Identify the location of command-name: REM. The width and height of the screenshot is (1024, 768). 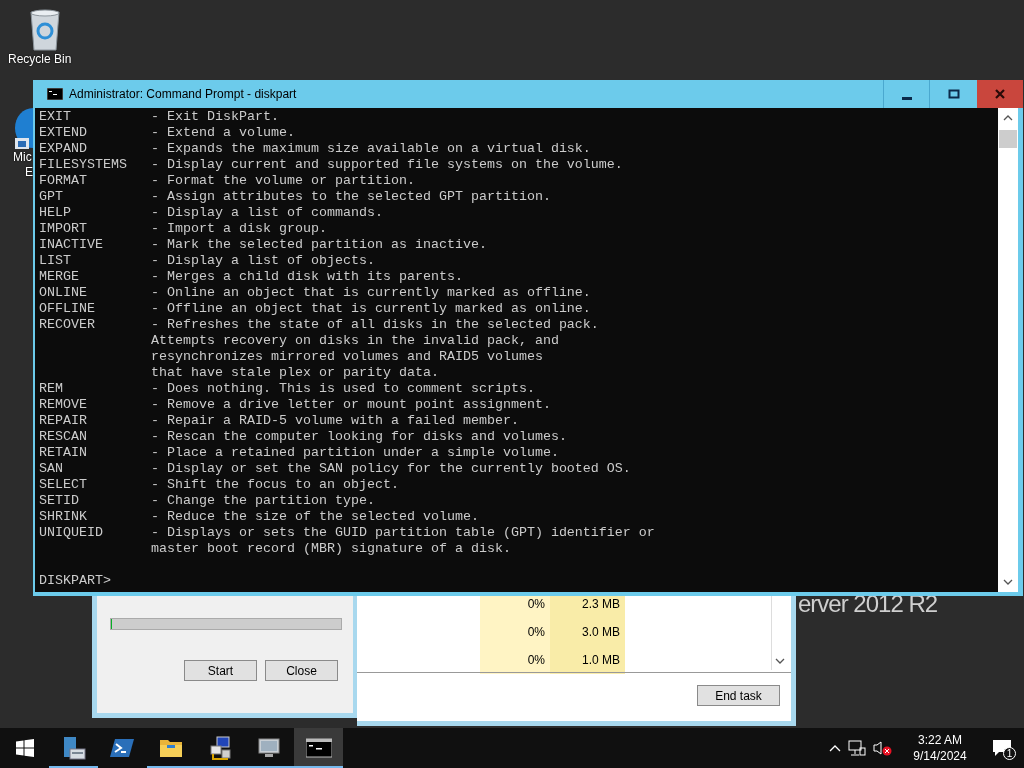
(51, 389).